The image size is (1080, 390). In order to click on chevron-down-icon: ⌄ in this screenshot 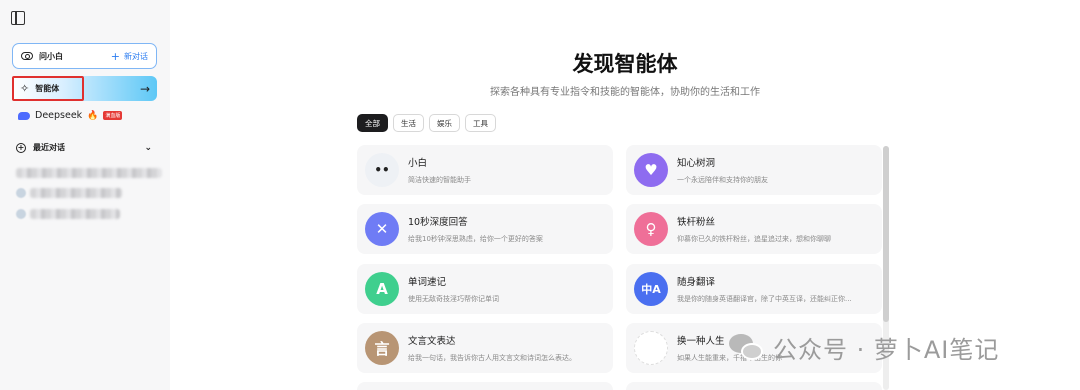, I will do `click(148, 147)`.